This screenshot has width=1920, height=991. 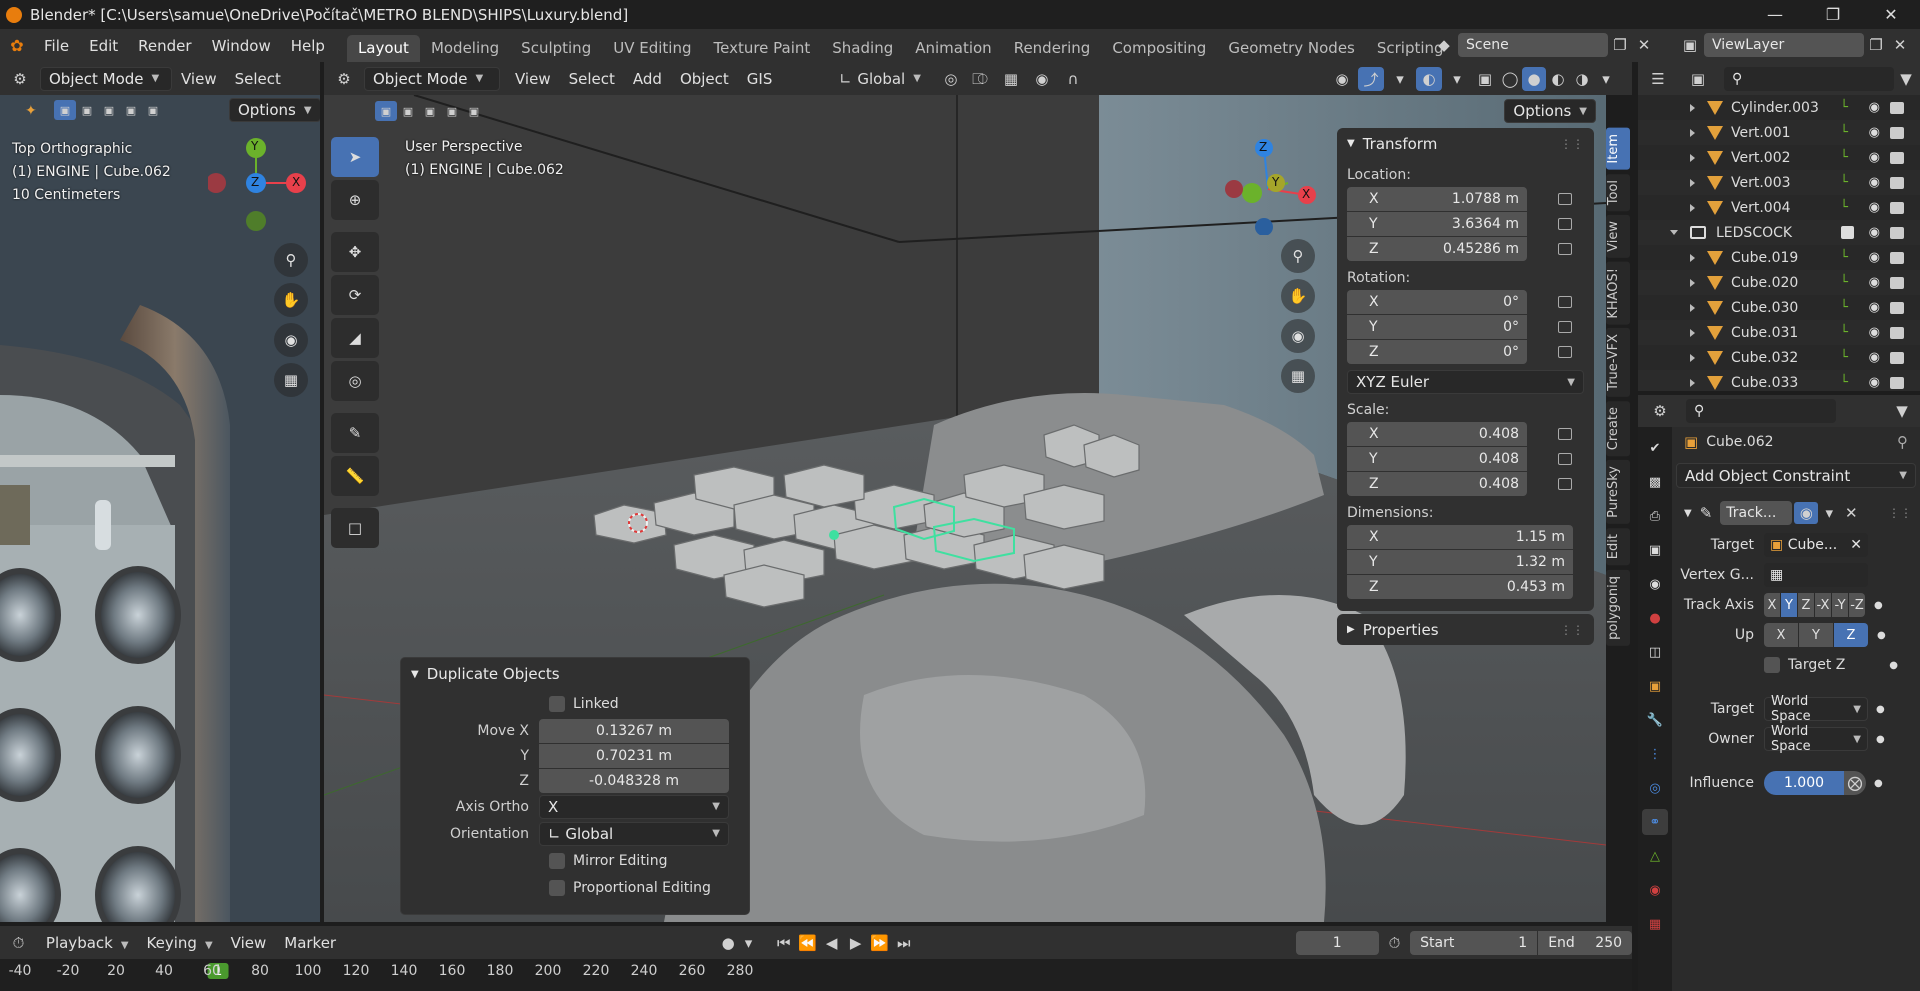 I want to click on minimize-icon: —, so click(x=1775, y=14).